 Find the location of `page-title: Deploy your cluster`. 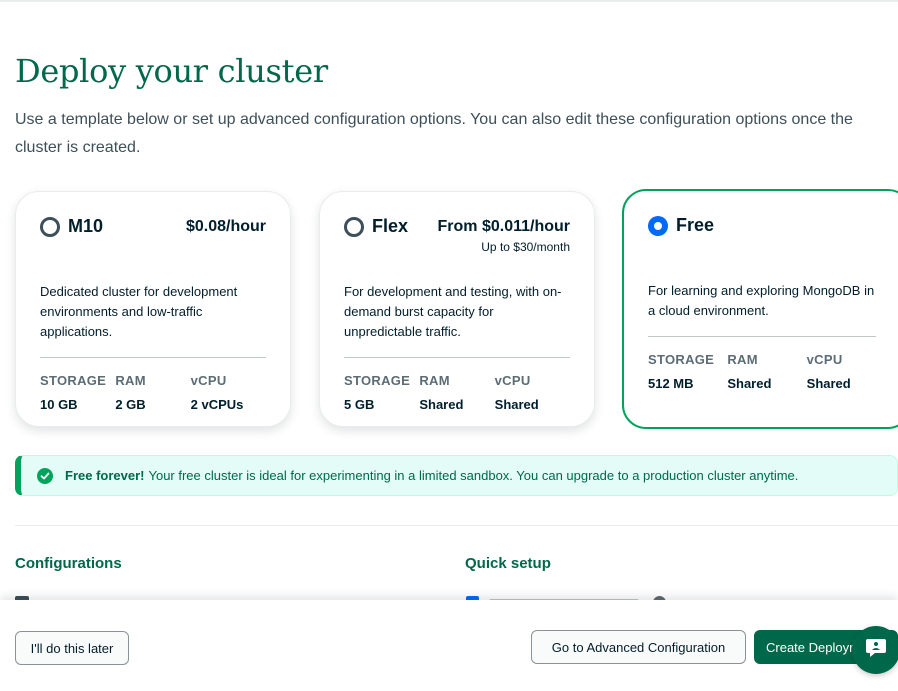

page-title: Deploy your cluster is located at coordinates (171, 71).